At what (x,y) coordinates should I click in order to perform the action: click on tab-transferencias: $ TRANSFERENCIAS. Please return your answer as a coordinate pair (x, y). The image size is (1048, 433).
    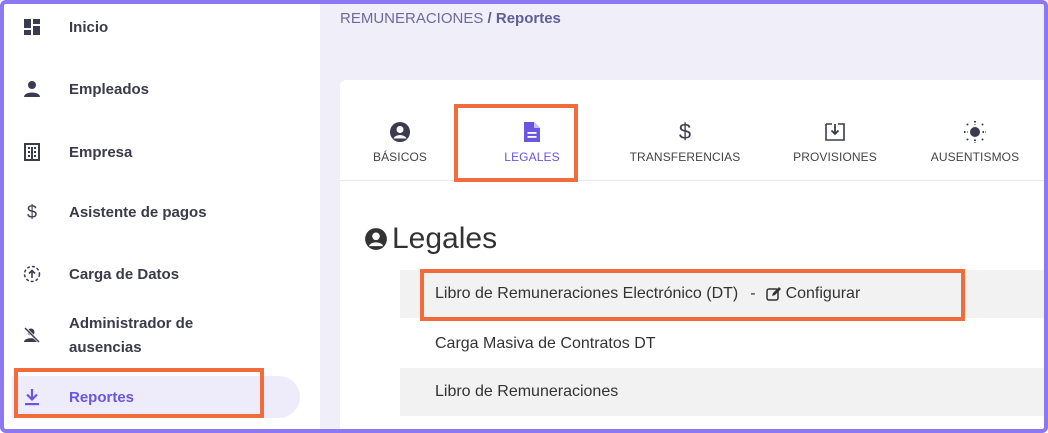
    Looking at the image, I should click on (685, 144).